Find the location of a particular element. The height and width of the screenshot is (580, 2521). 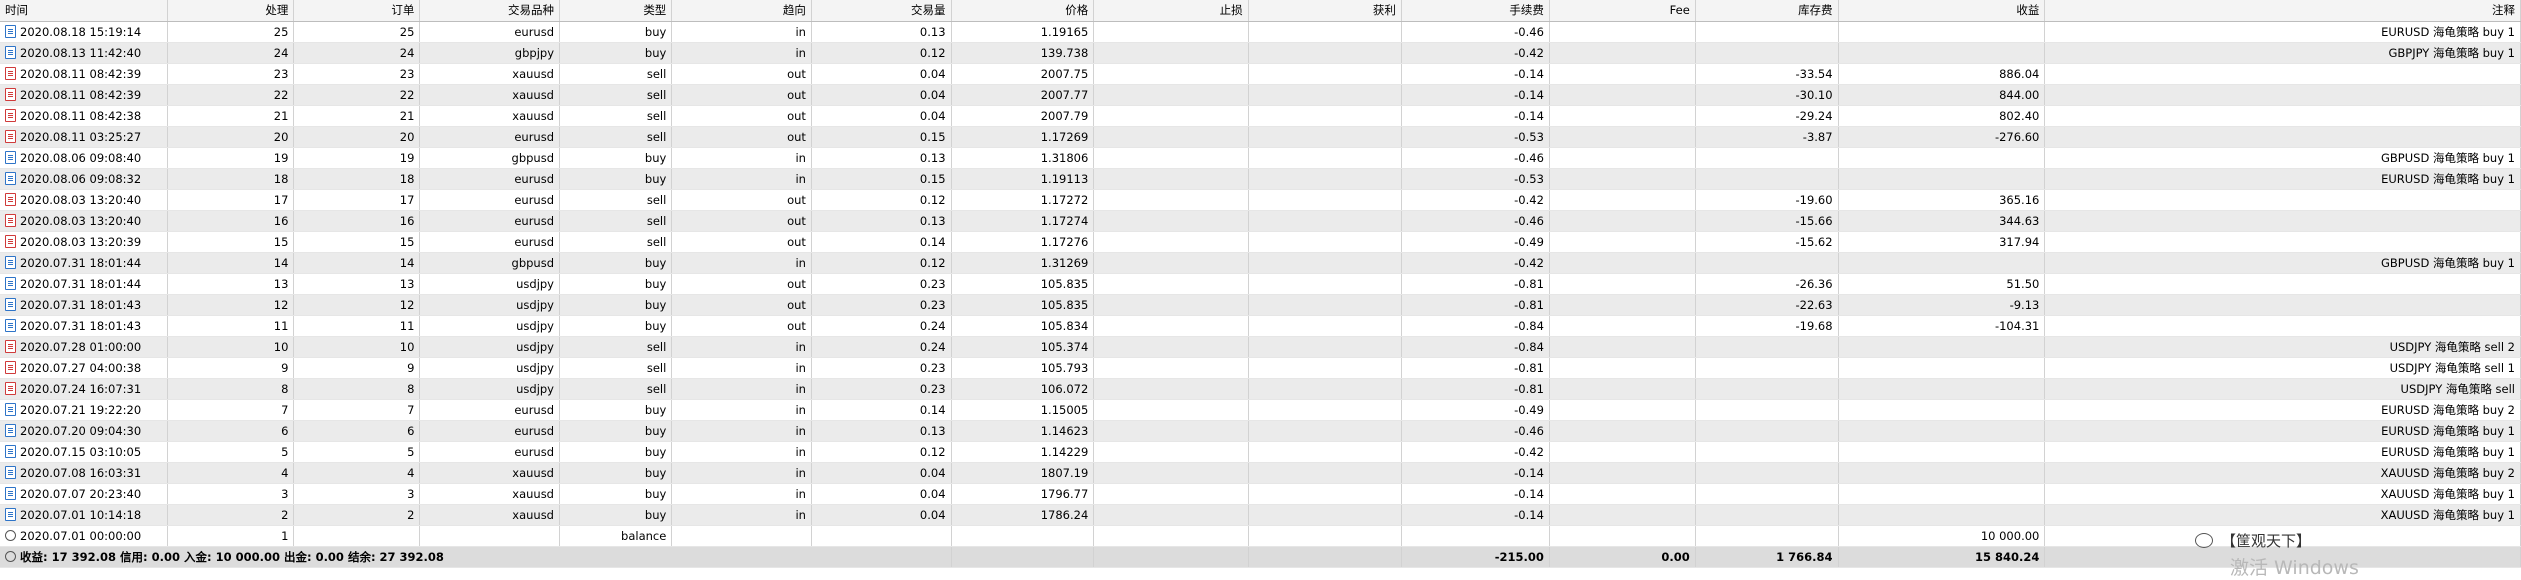

col-header-volume: 交易量 is located at coordinates (881, 11).